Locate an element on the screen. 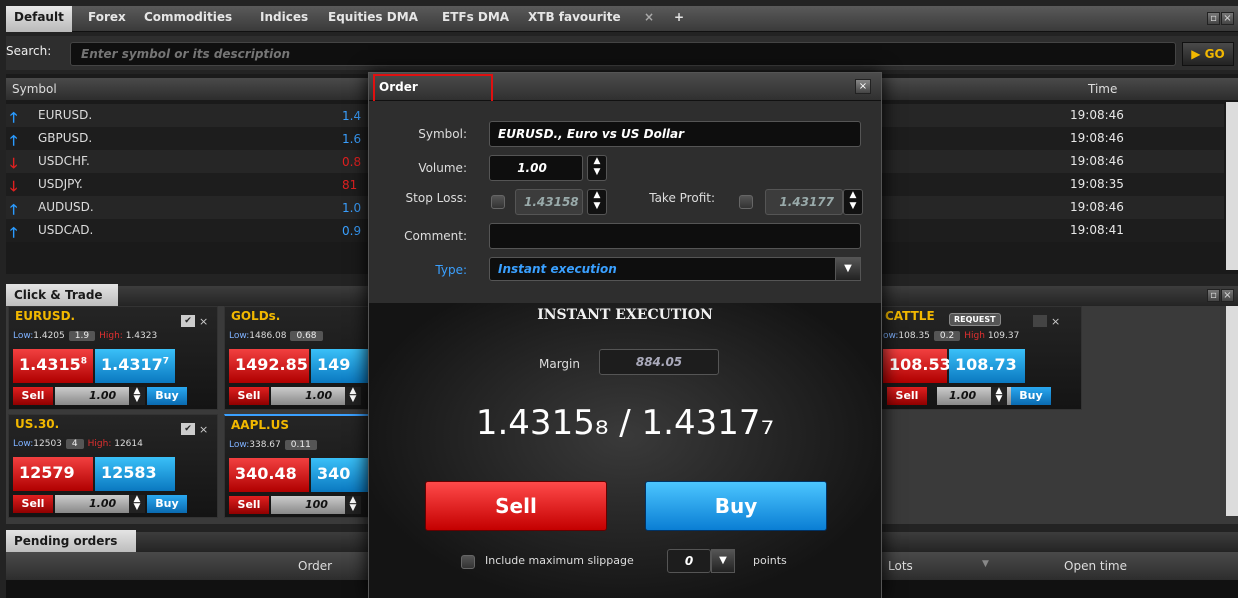 The height and width of the screenshot is (598, 1238). slippage-field: 0 is located at coordinates (689, 561).